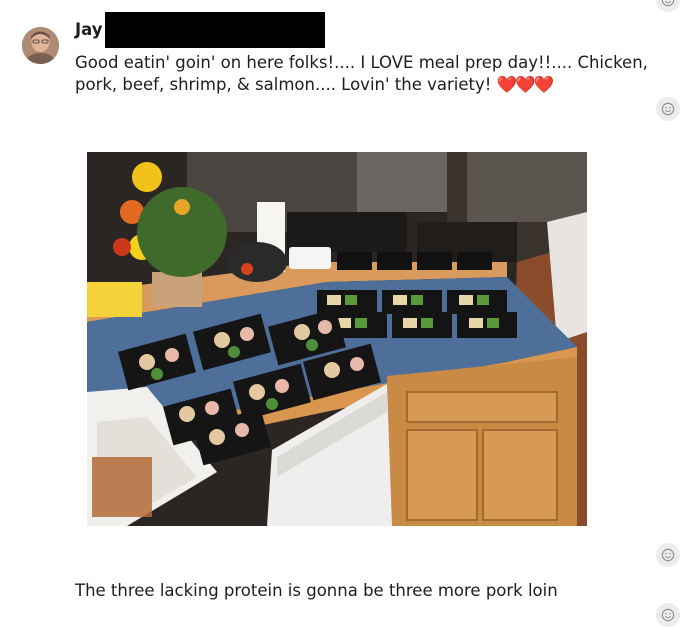 Image resolution: width=688 pixels, height=627 pixels. I want to click on add-reaction-button-message, so click(668, 109).